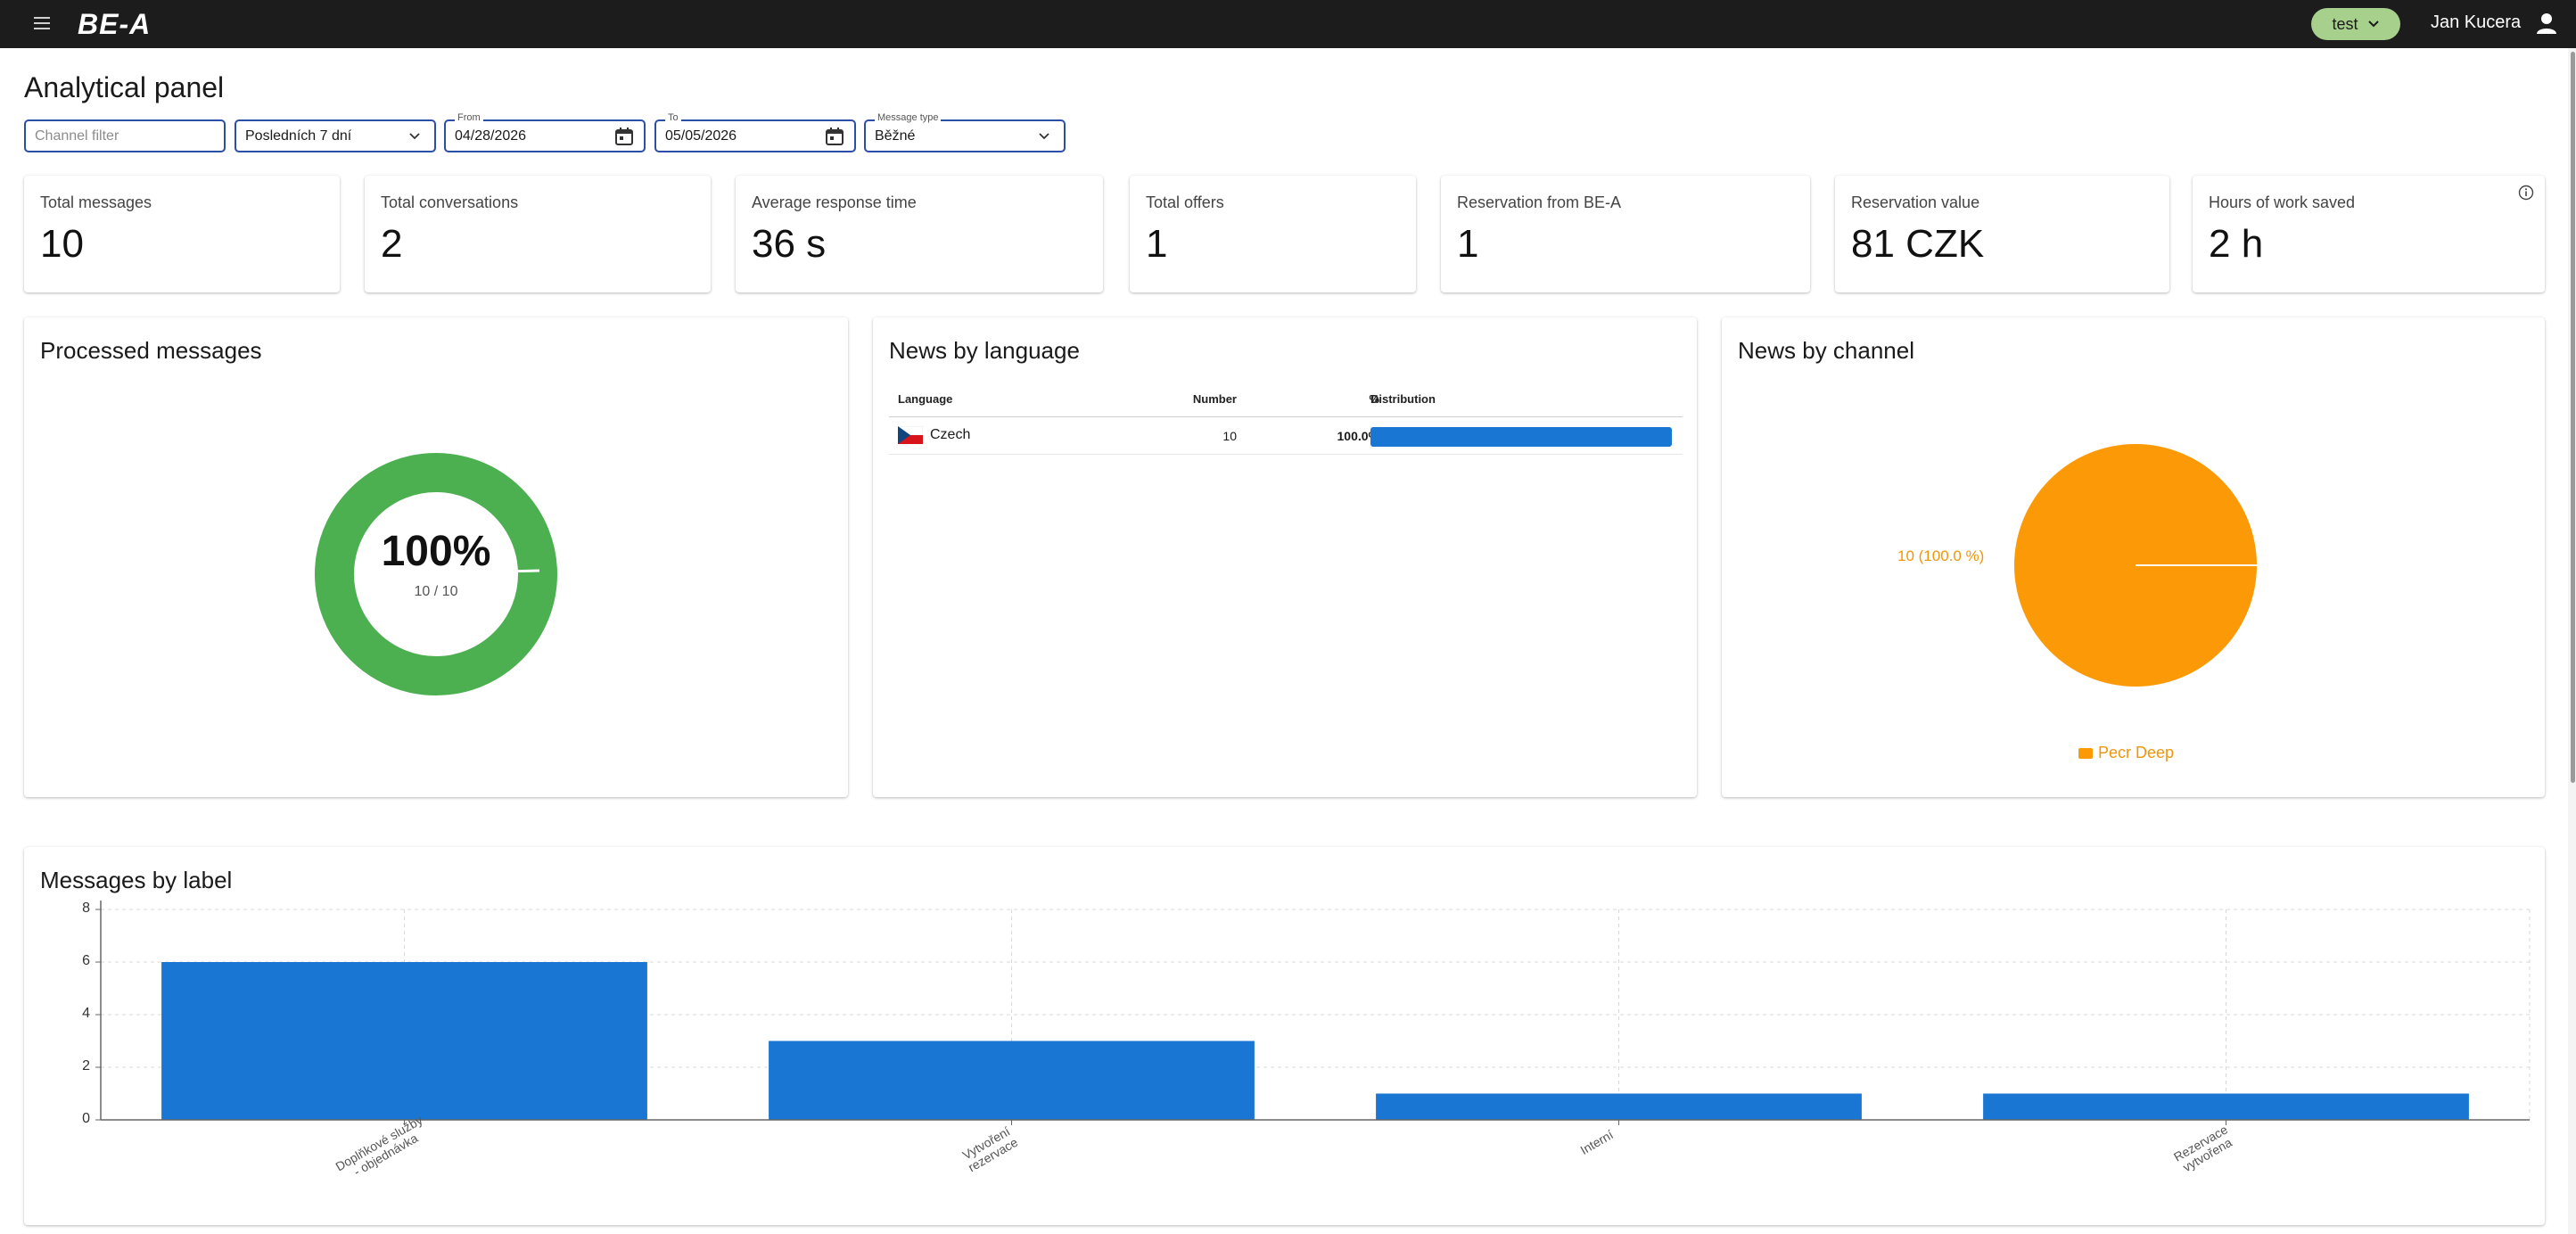  What do you see at coordinates (1941, 555) in the screenshot?
I see `pie-slice-label: 10 (100.0 %)` at bounding box center [1941, 555].